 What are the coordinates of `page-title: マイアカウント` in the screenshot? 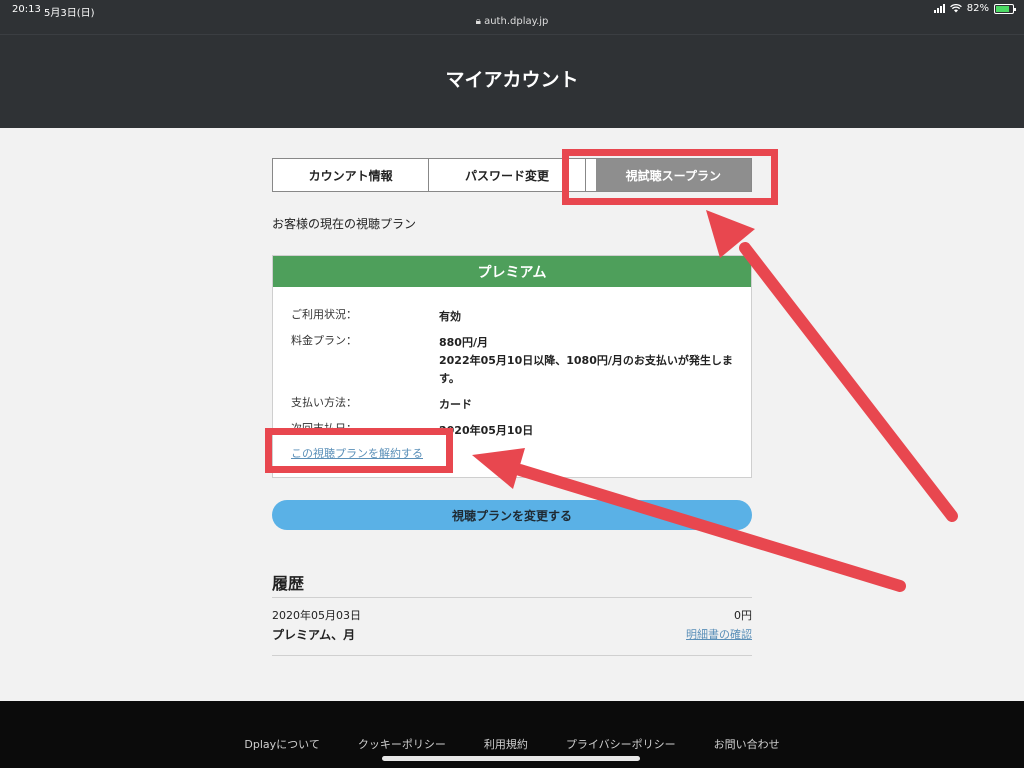 It's located at (512, 80).